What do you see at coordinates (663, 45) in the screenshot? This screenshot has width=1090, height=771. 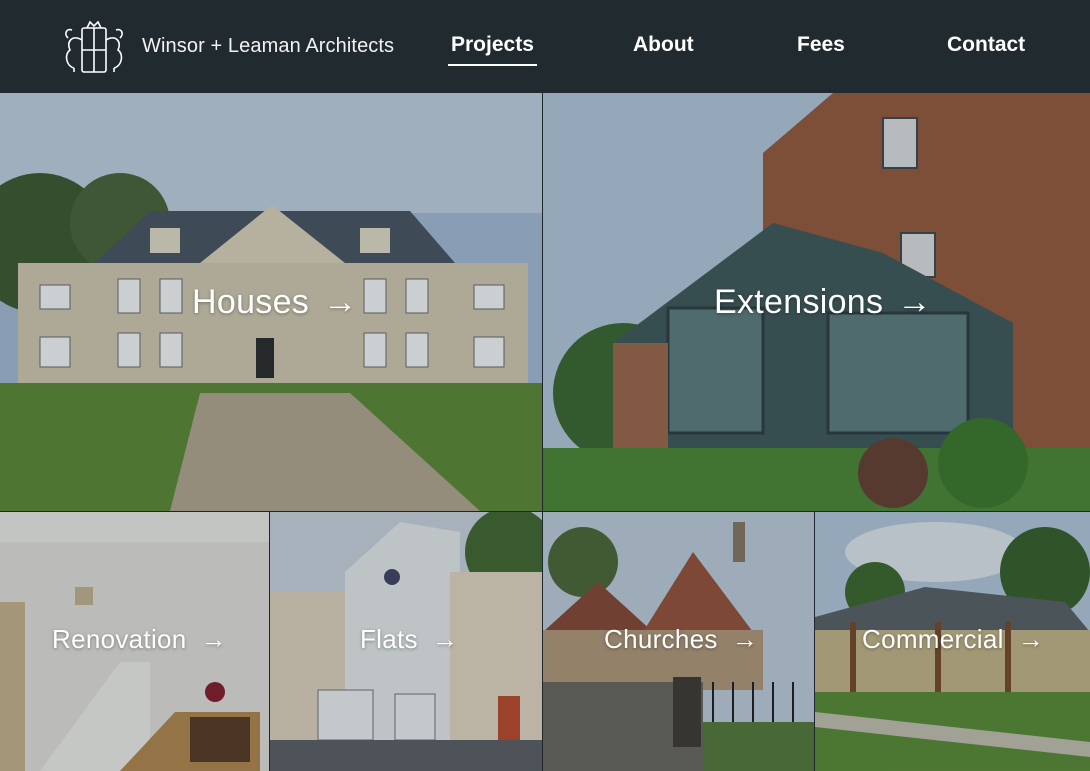 I see `nav-about: About` at bounding box center [663, 45].